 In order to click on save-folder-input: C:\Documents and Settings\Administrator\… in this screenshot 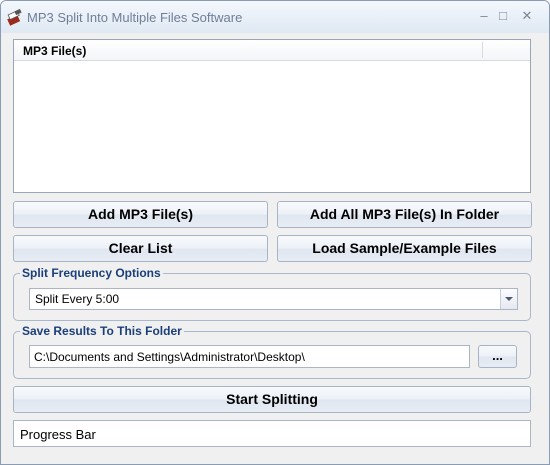, I will do `click(249, 356)`.